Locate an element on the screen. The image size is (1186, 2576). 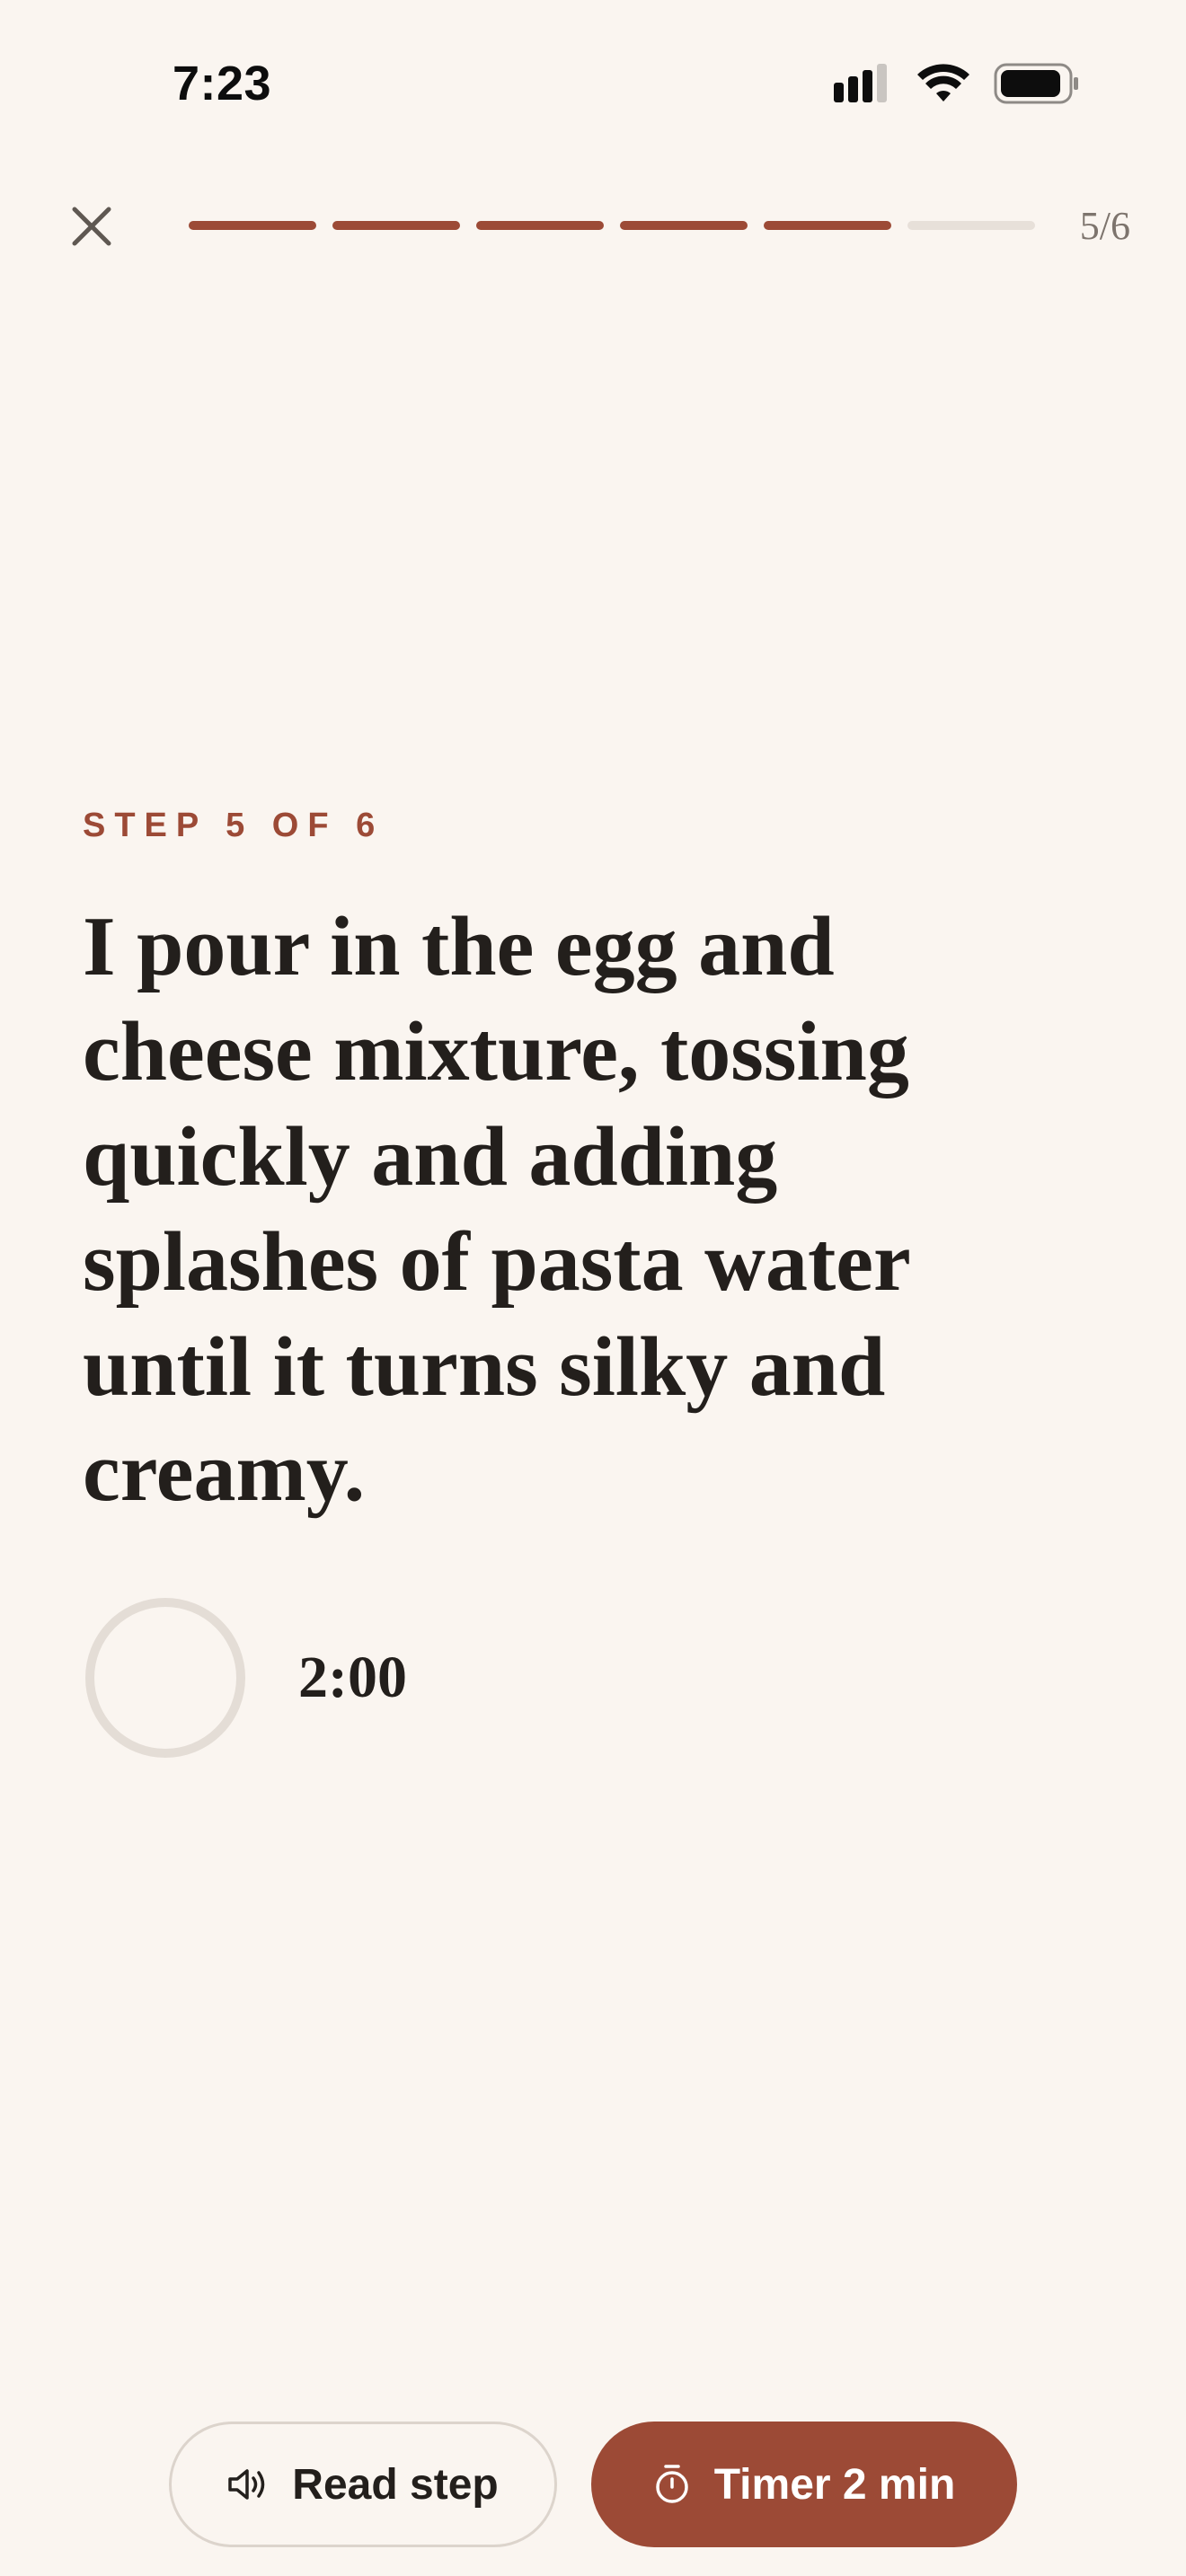
step-label: STEP 5 OF 6 is located at coordinates (234, 825).